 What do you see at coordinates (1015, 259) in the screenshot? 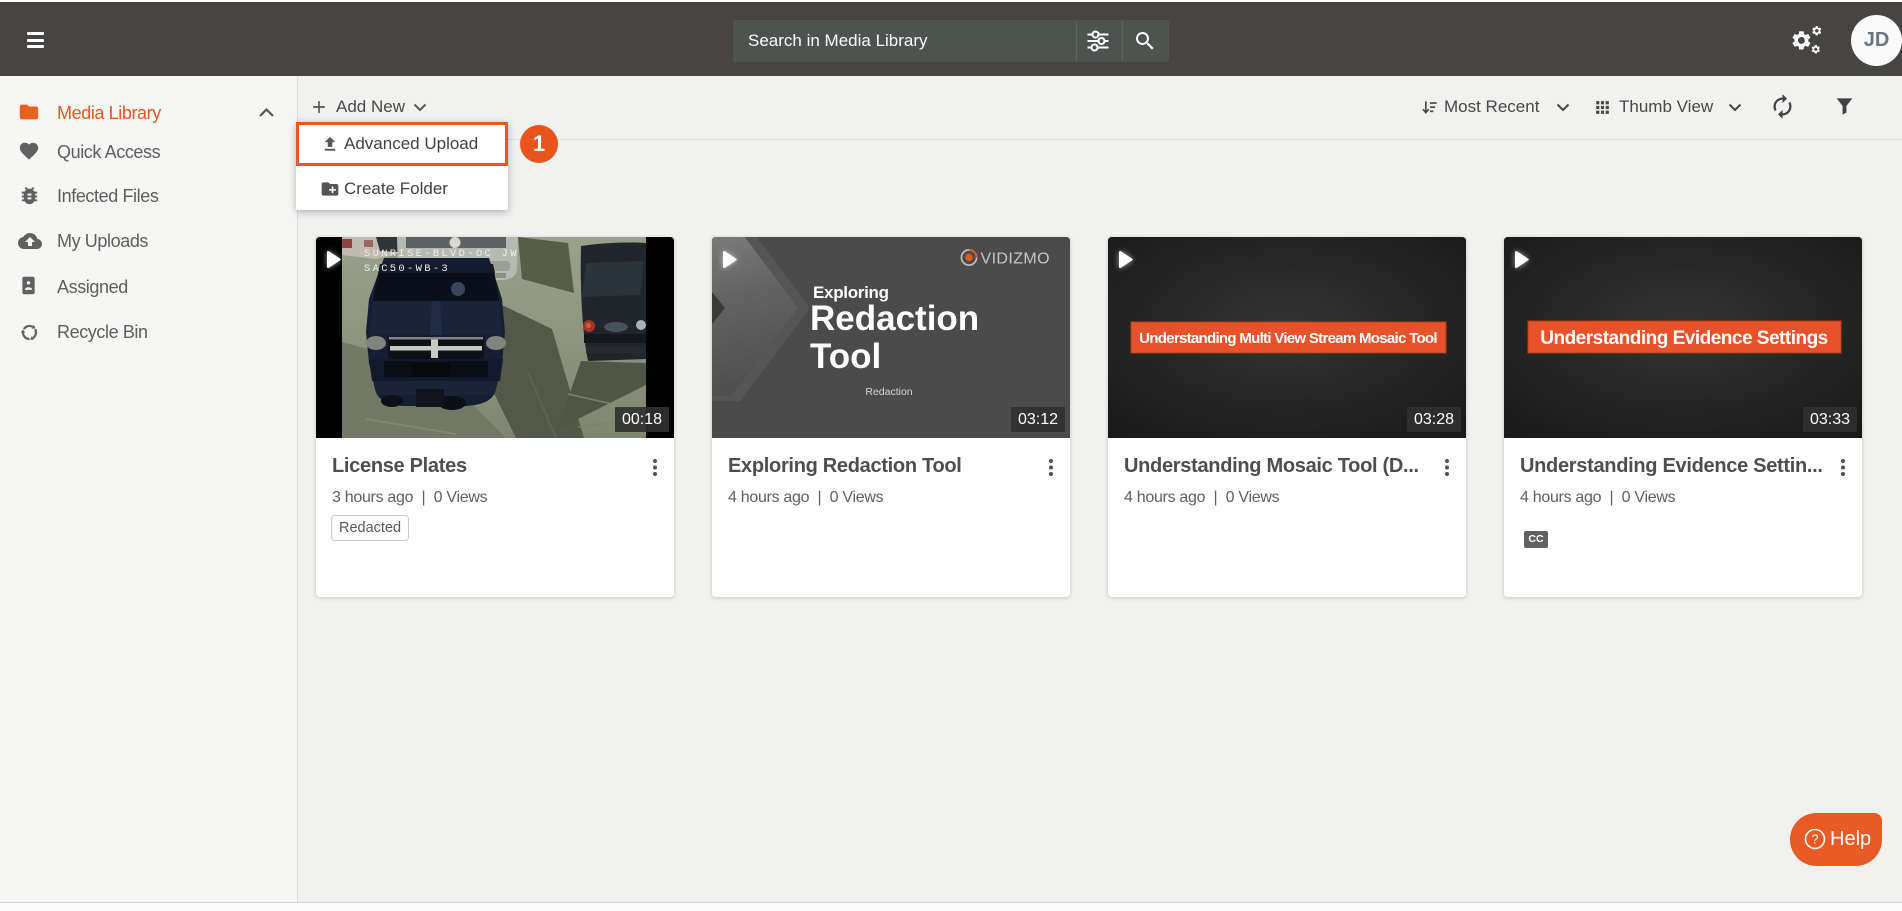
I see `svg-text: VIDIZMO` at bounding box center [1015, 259].